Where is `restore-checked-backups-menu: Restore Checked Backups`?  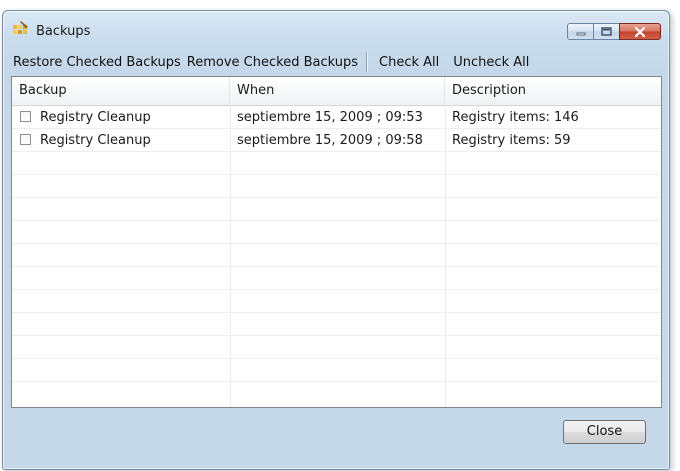
restore-checked-backups-menu: Restore Checked Backups is located at coordinates (97, 62).